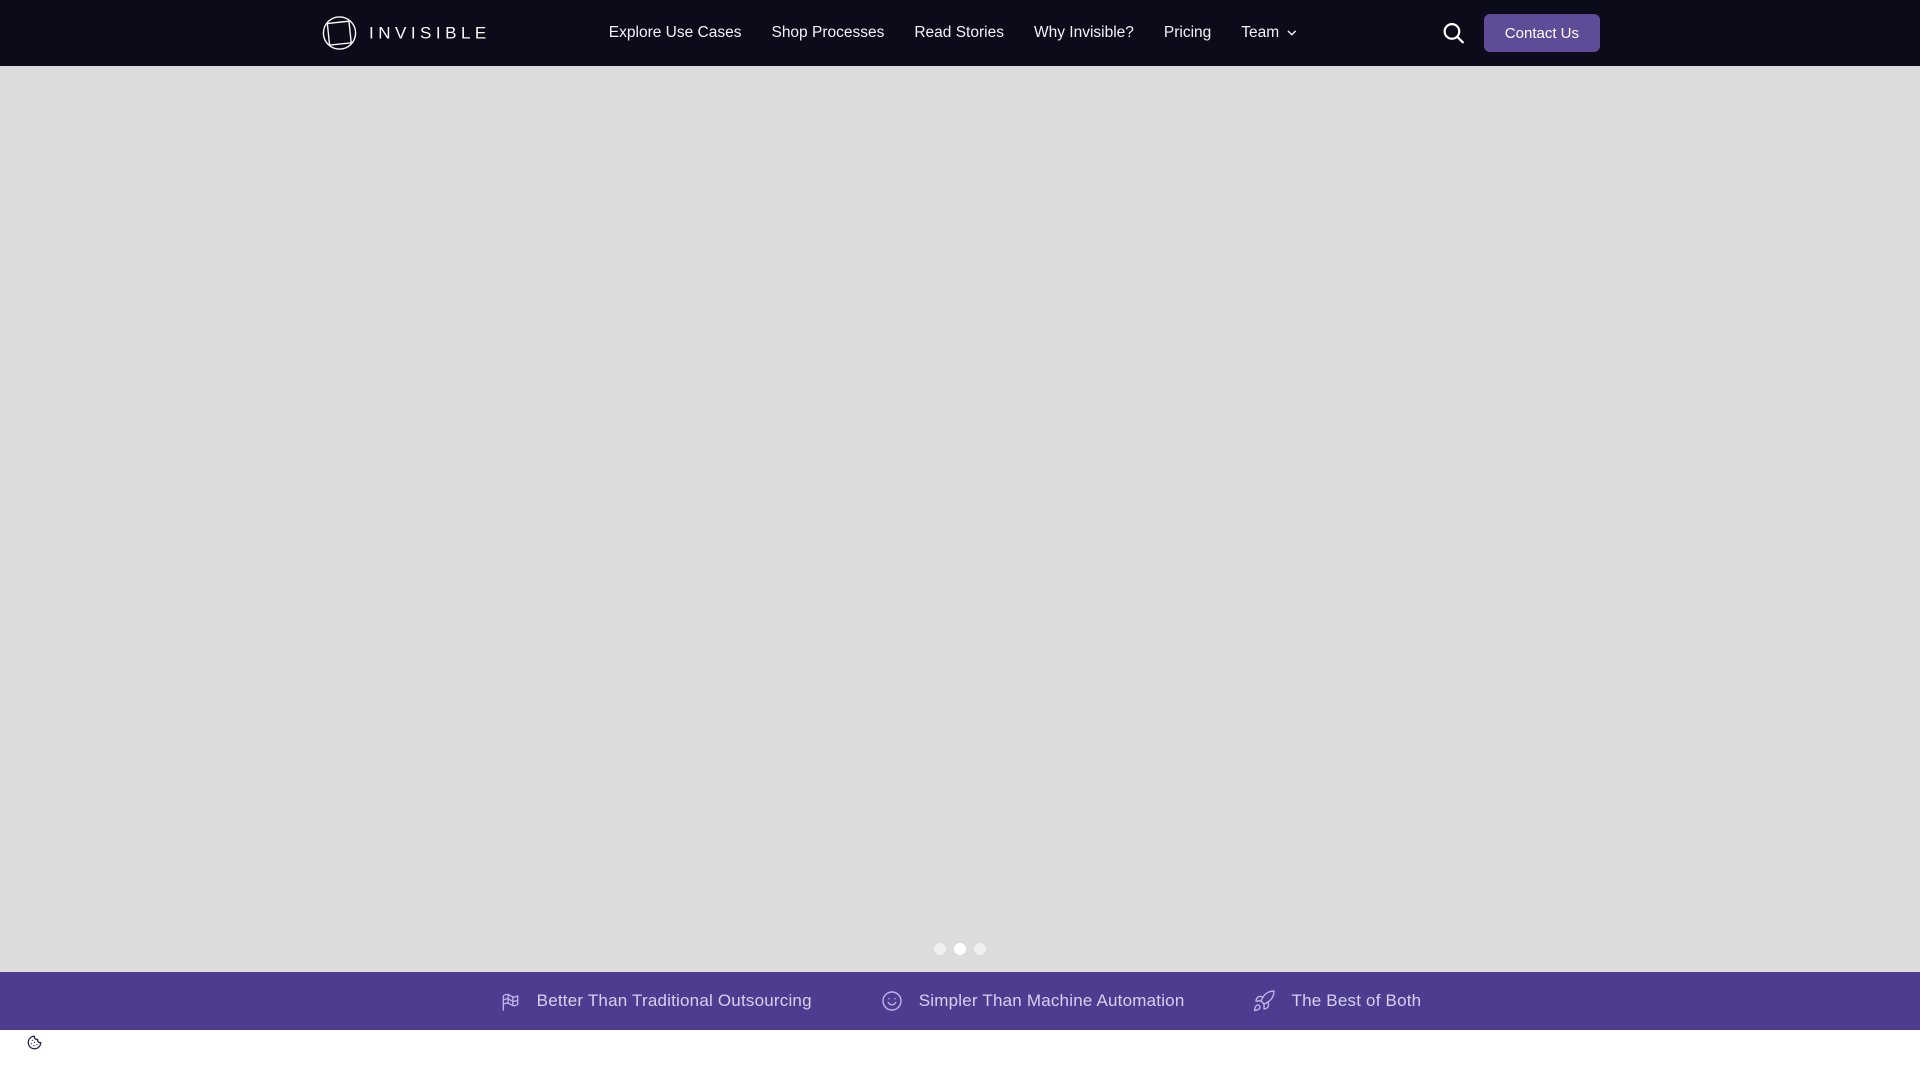  I want to click on cookie-consent-button, so click(34, 1042).